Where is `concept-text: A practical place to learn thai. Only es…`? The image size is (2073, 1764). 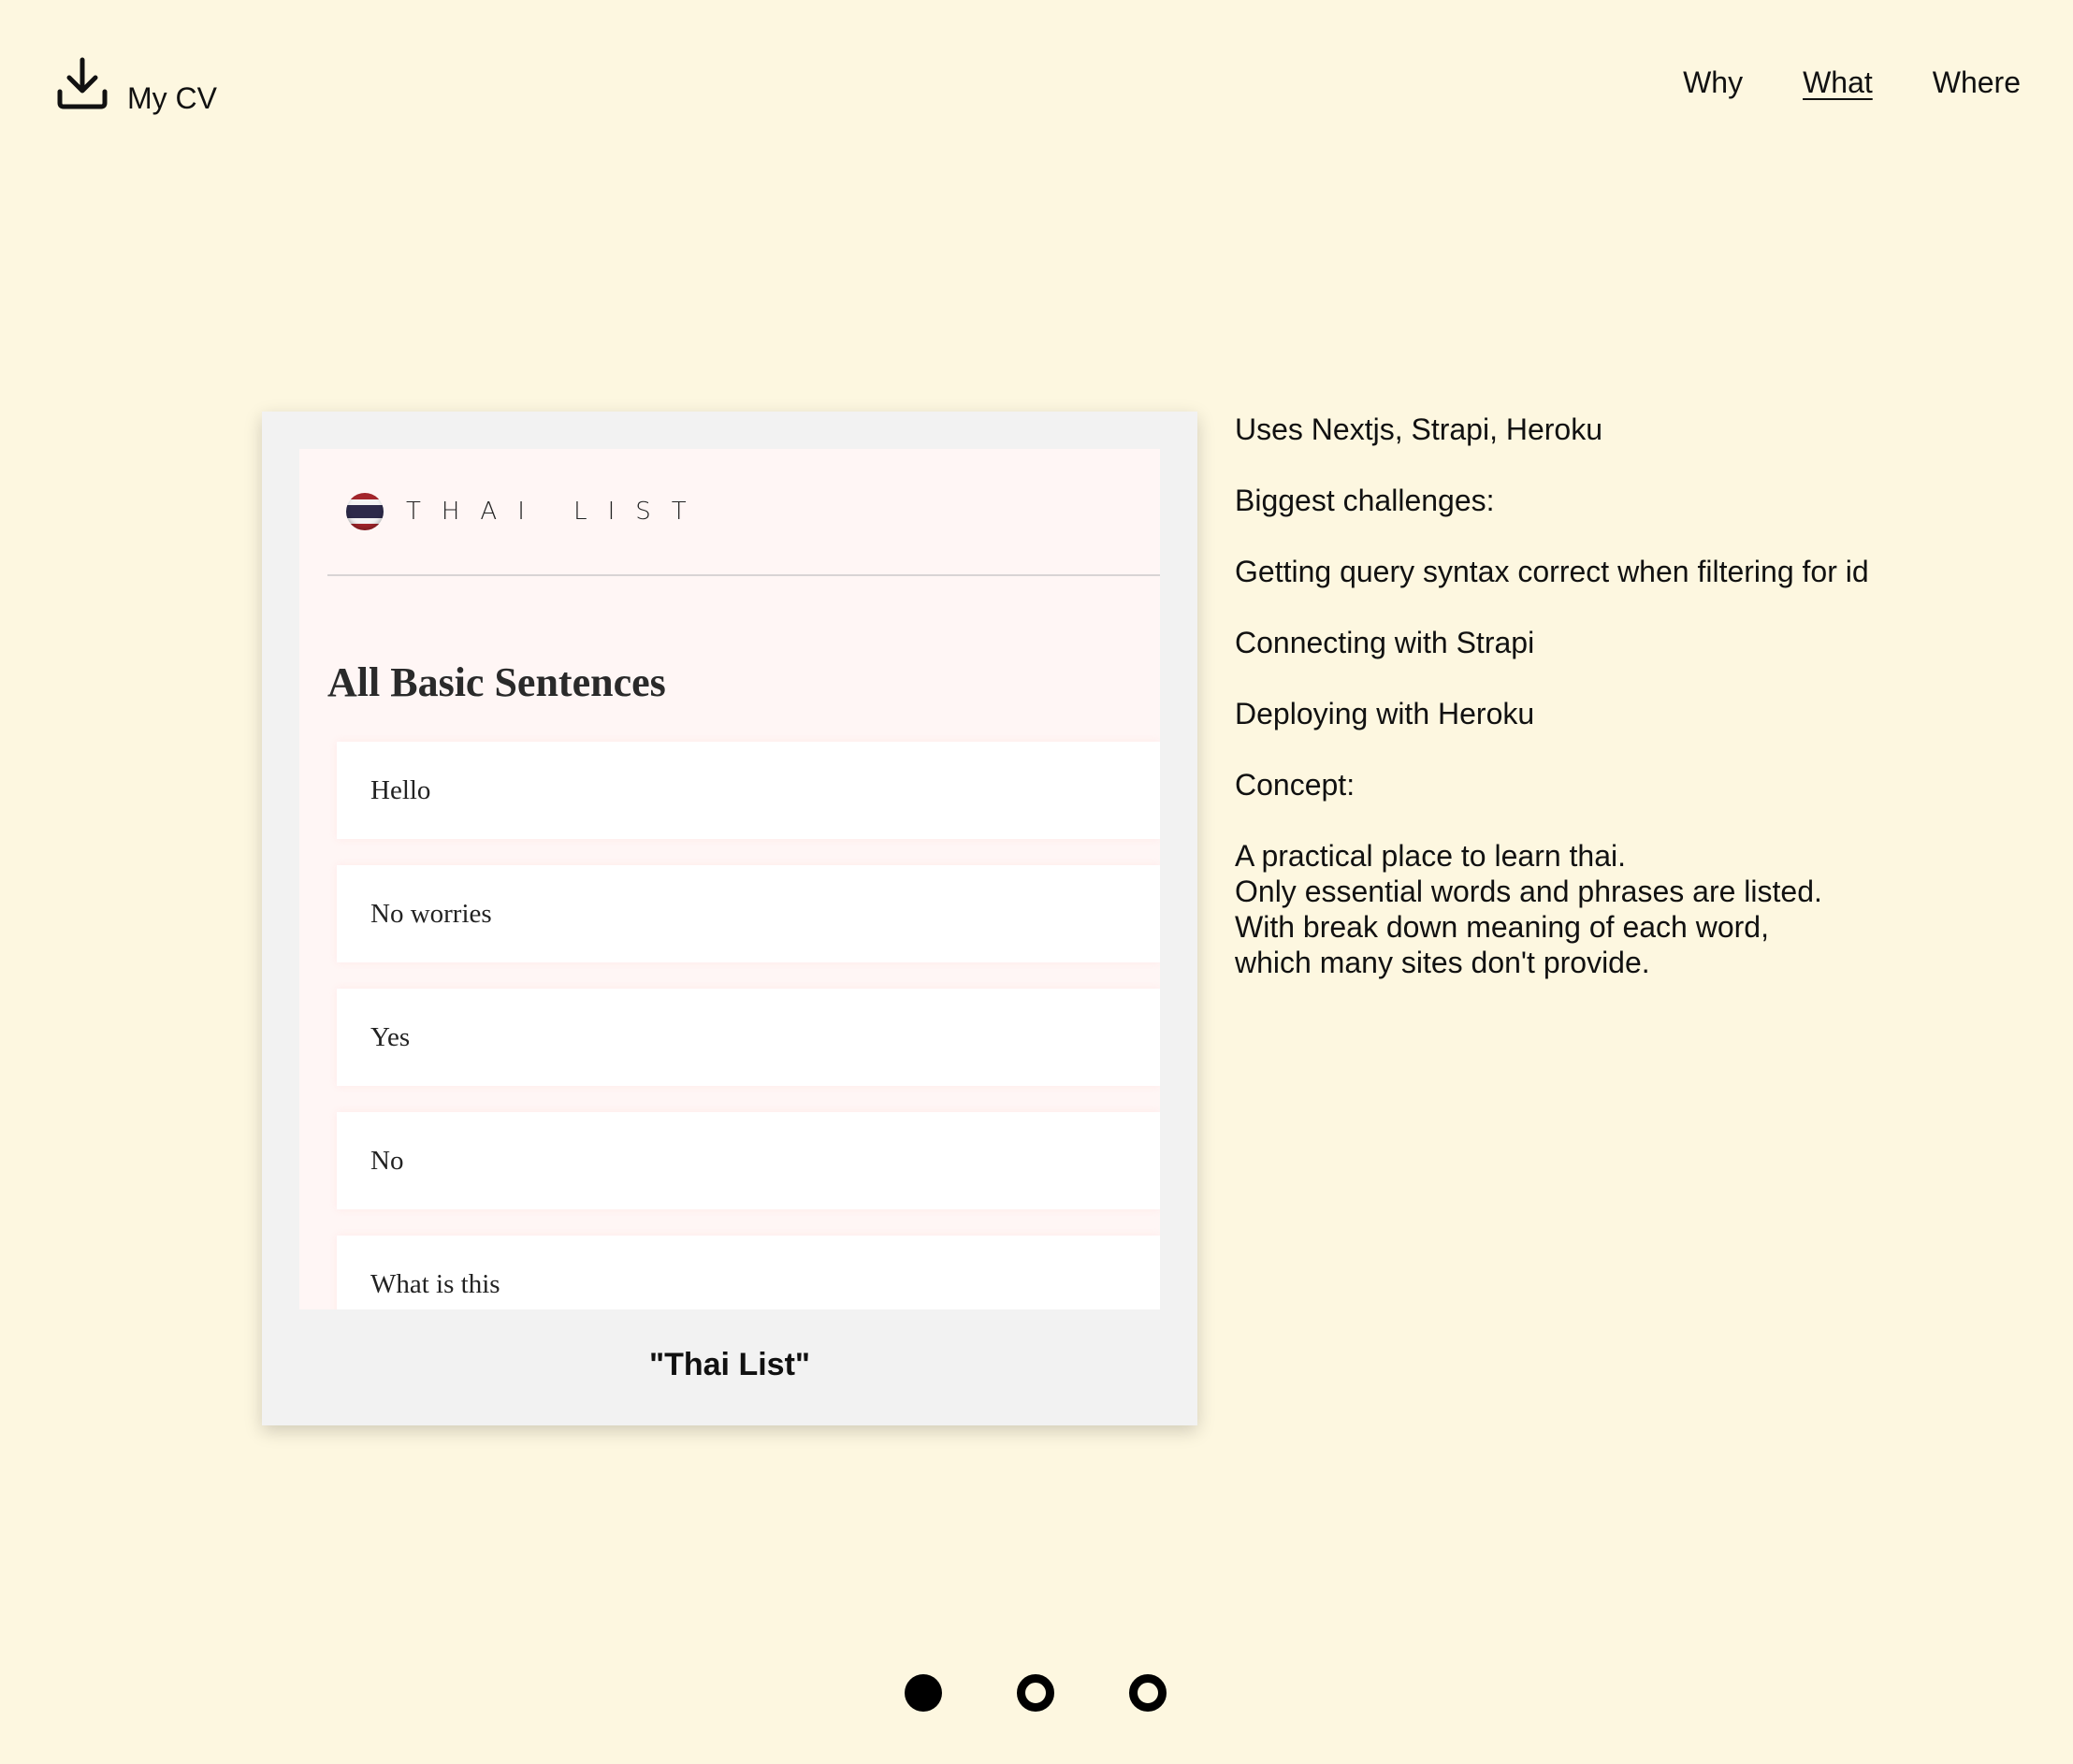 concept-text: A practical place to learn thai. Only es… is located at coordinates (1618, 909).